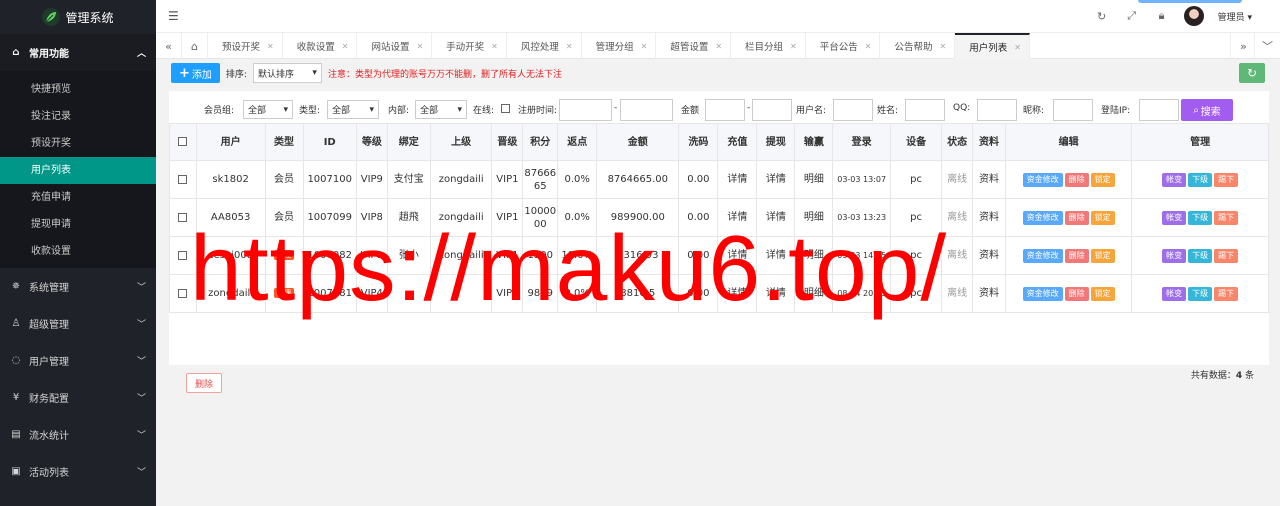 The height and width of the screenshot is (506, 1280). Describe the element at coordinates (395, 46) in the screenshot. I see `tab-site-settings: 网站设置 ✕` at that location.